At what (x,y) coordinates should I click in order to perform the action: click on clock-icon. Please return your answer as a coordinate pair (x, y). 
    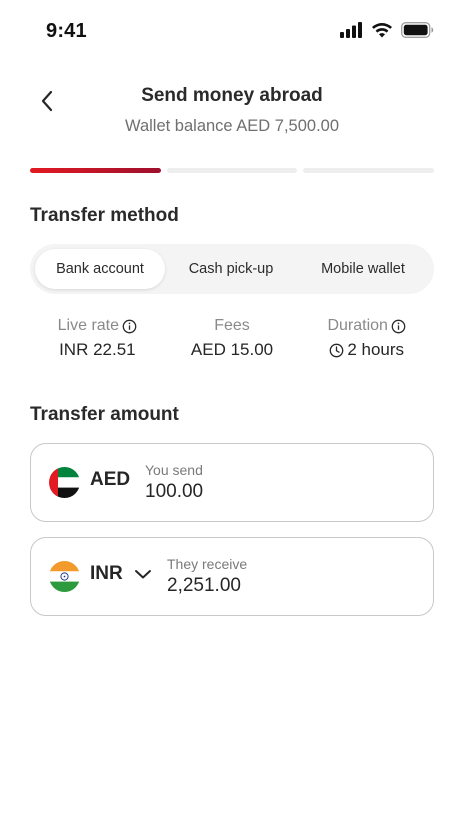
    Looking at the image, I should click on (336, 350).